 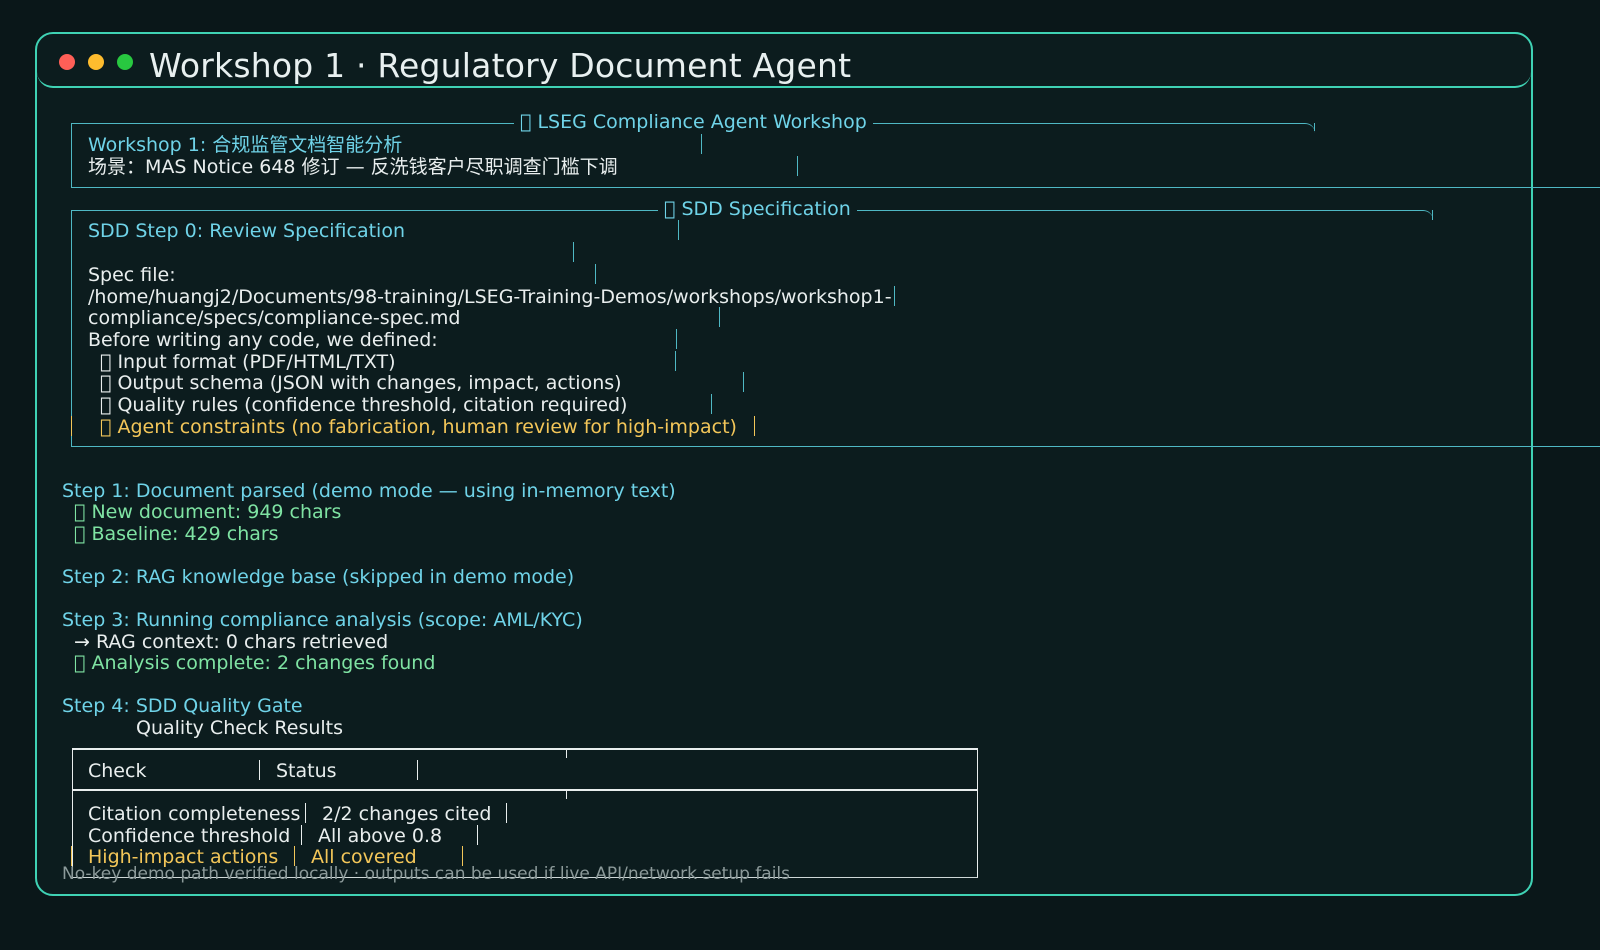 What do you see at coordinates (306, 771) in the screenshot?
I see `table-header-status: Status` at bounding box center [306, 771].